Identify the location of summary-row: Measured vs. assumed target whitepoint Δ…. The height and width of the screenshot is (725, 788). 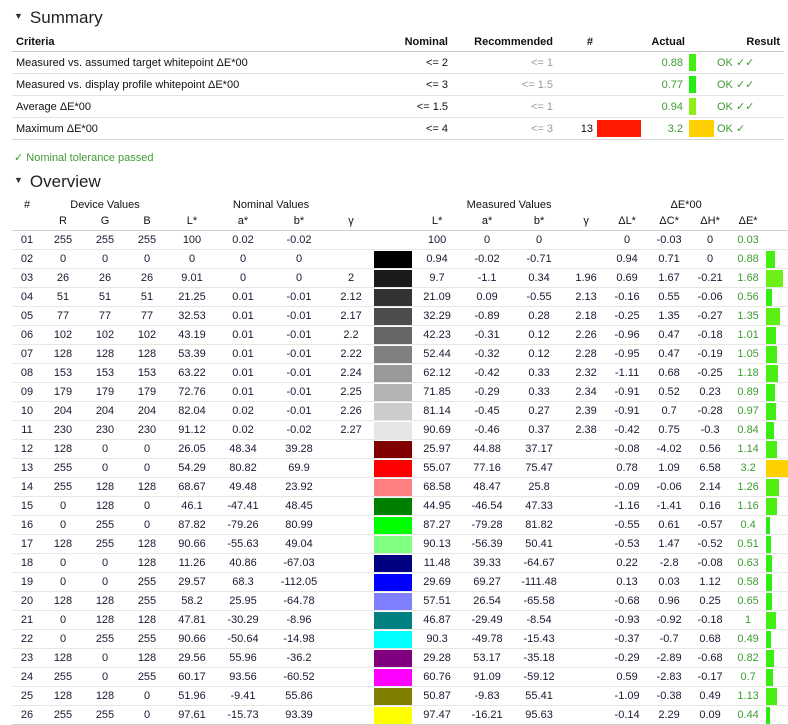
(398, 62).